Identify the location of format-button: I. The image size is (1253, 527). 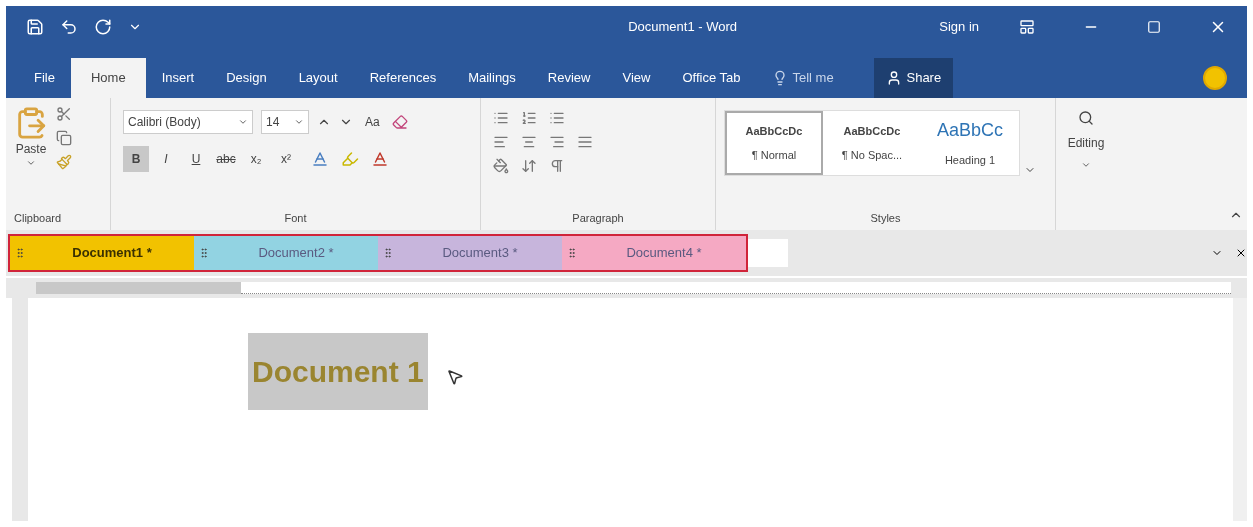
(166, 159).